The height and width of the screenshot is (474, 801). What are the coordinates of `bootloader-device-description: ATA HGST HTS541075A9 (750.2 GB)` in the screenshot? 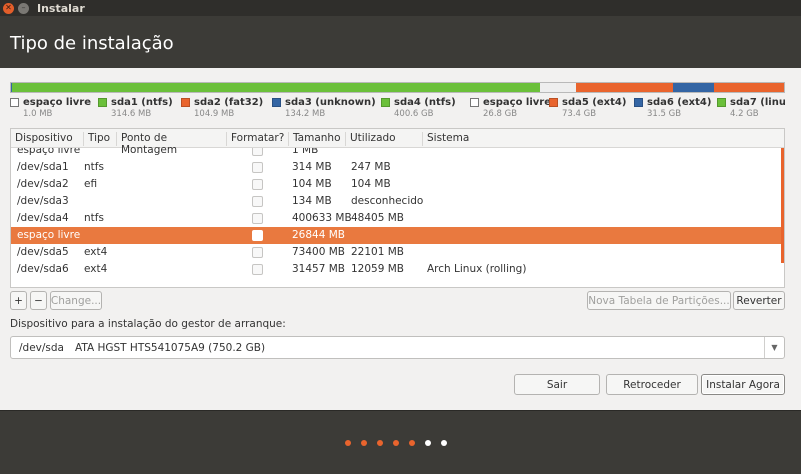 It's located at (170, 347).